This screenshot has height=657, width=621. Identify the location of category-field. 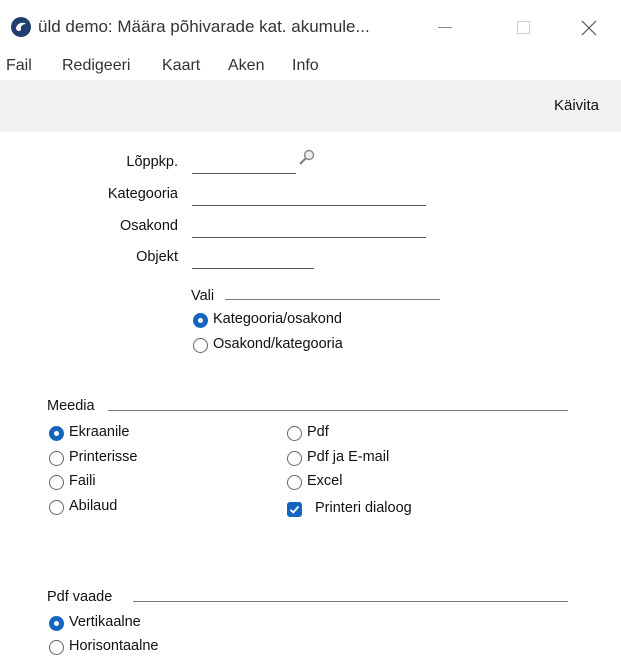
(309, 197).